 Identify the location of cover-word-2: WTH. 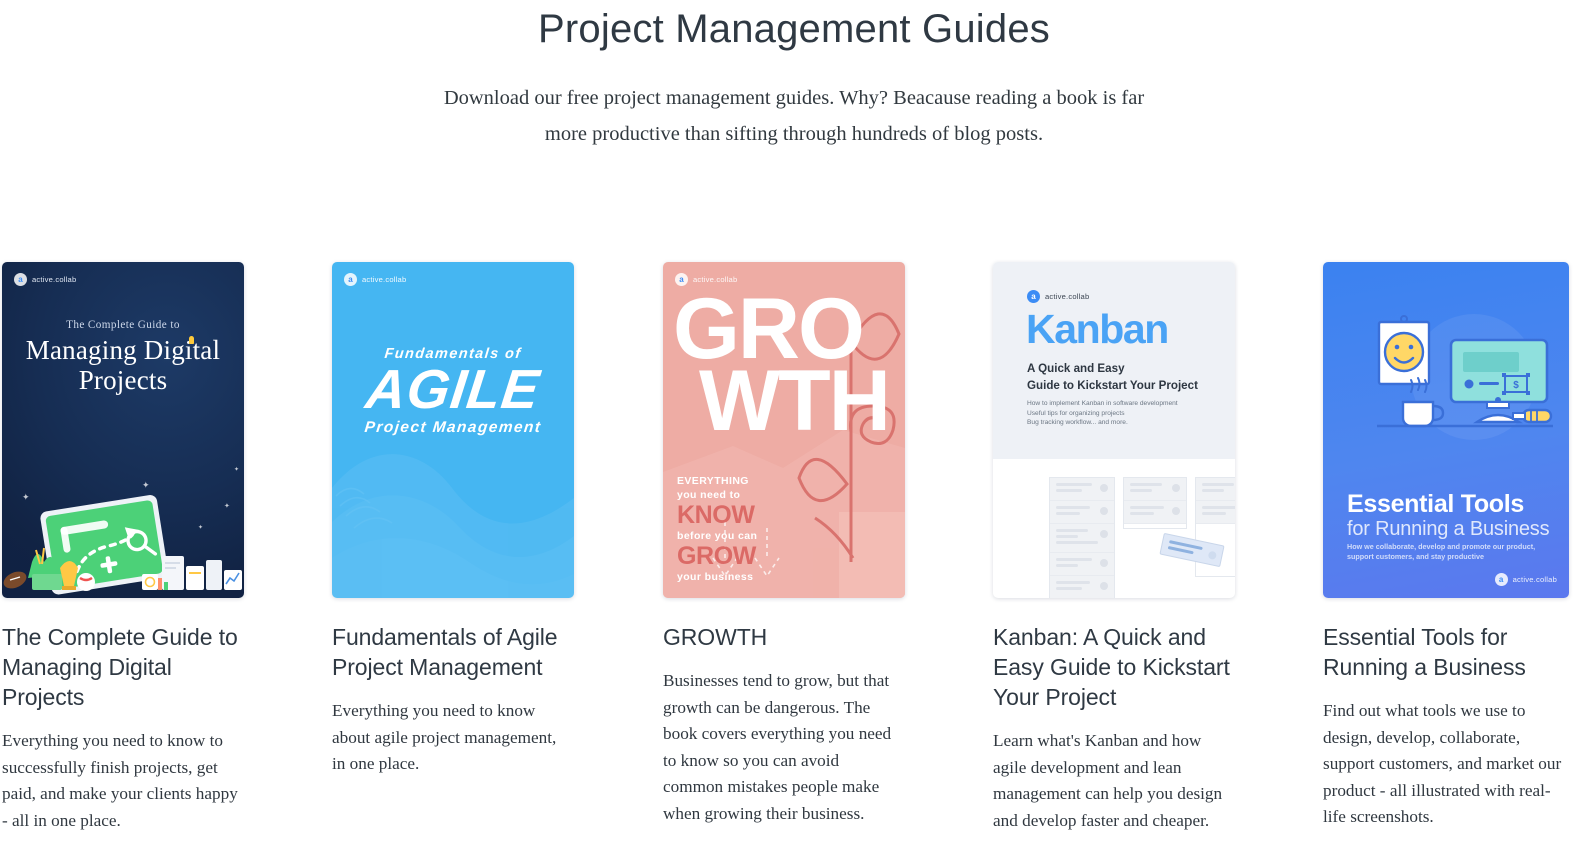
(795, 401).